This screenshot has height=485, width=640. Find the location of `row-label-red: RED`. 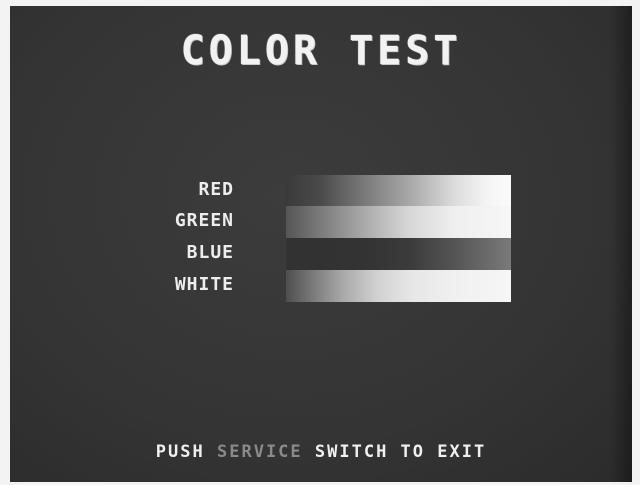

row-label-red: RED is located at coordinates (216, 189).